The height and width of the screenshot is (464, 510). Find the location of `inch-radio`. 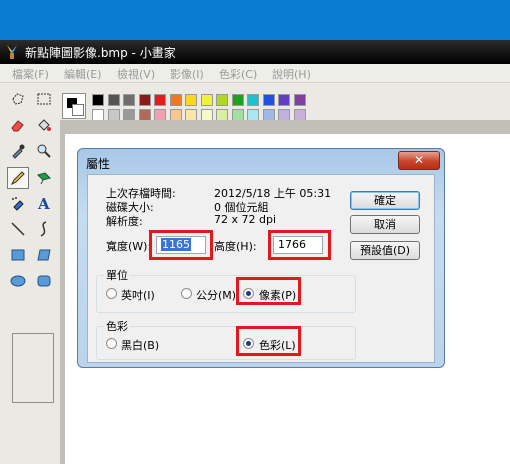

inch-radio is located at coordinates (111, 293).